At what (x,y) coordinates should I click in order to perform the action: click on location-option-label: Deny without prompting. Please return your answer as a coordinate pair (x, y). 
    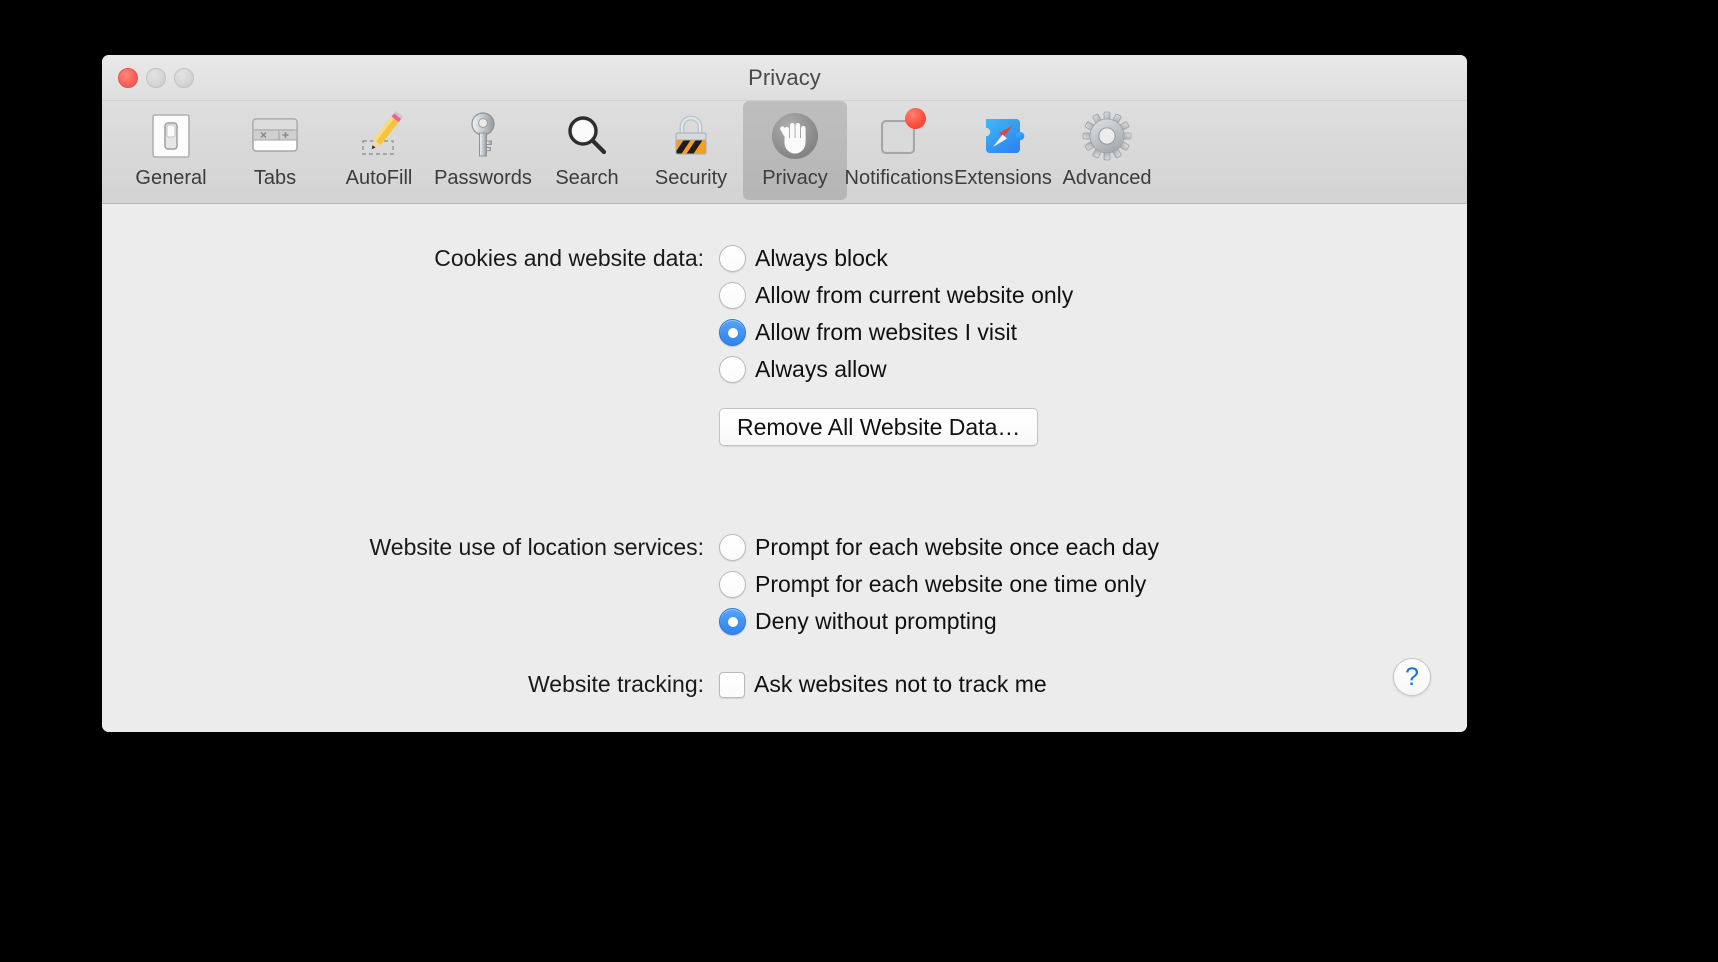
    Looking at the image, I should click on (876, 621).